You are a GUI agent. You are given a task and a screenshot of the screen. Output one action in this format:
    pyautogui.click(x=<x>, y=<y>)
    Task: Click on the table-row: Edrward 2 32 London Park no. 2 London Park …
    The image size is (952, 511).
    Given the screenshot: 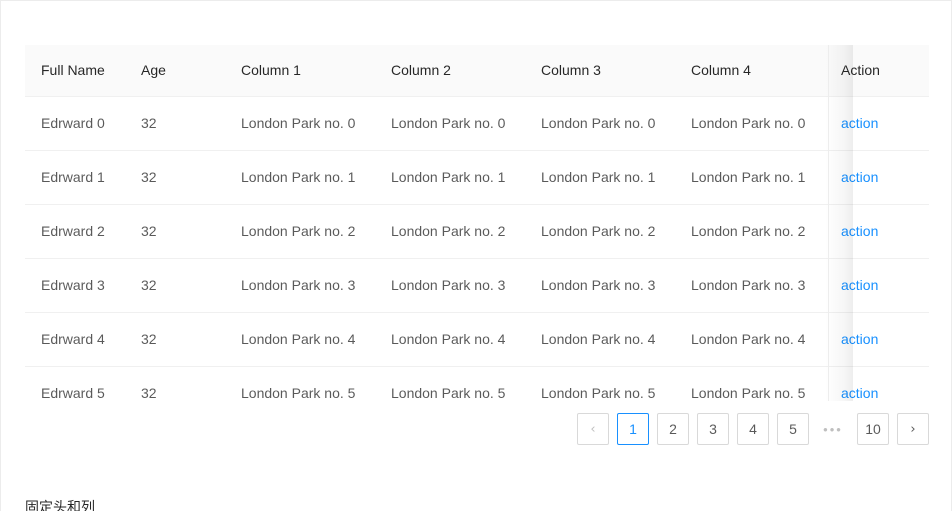 What is the action you would take?
    pyautogui.click(x=477, y=231)
    